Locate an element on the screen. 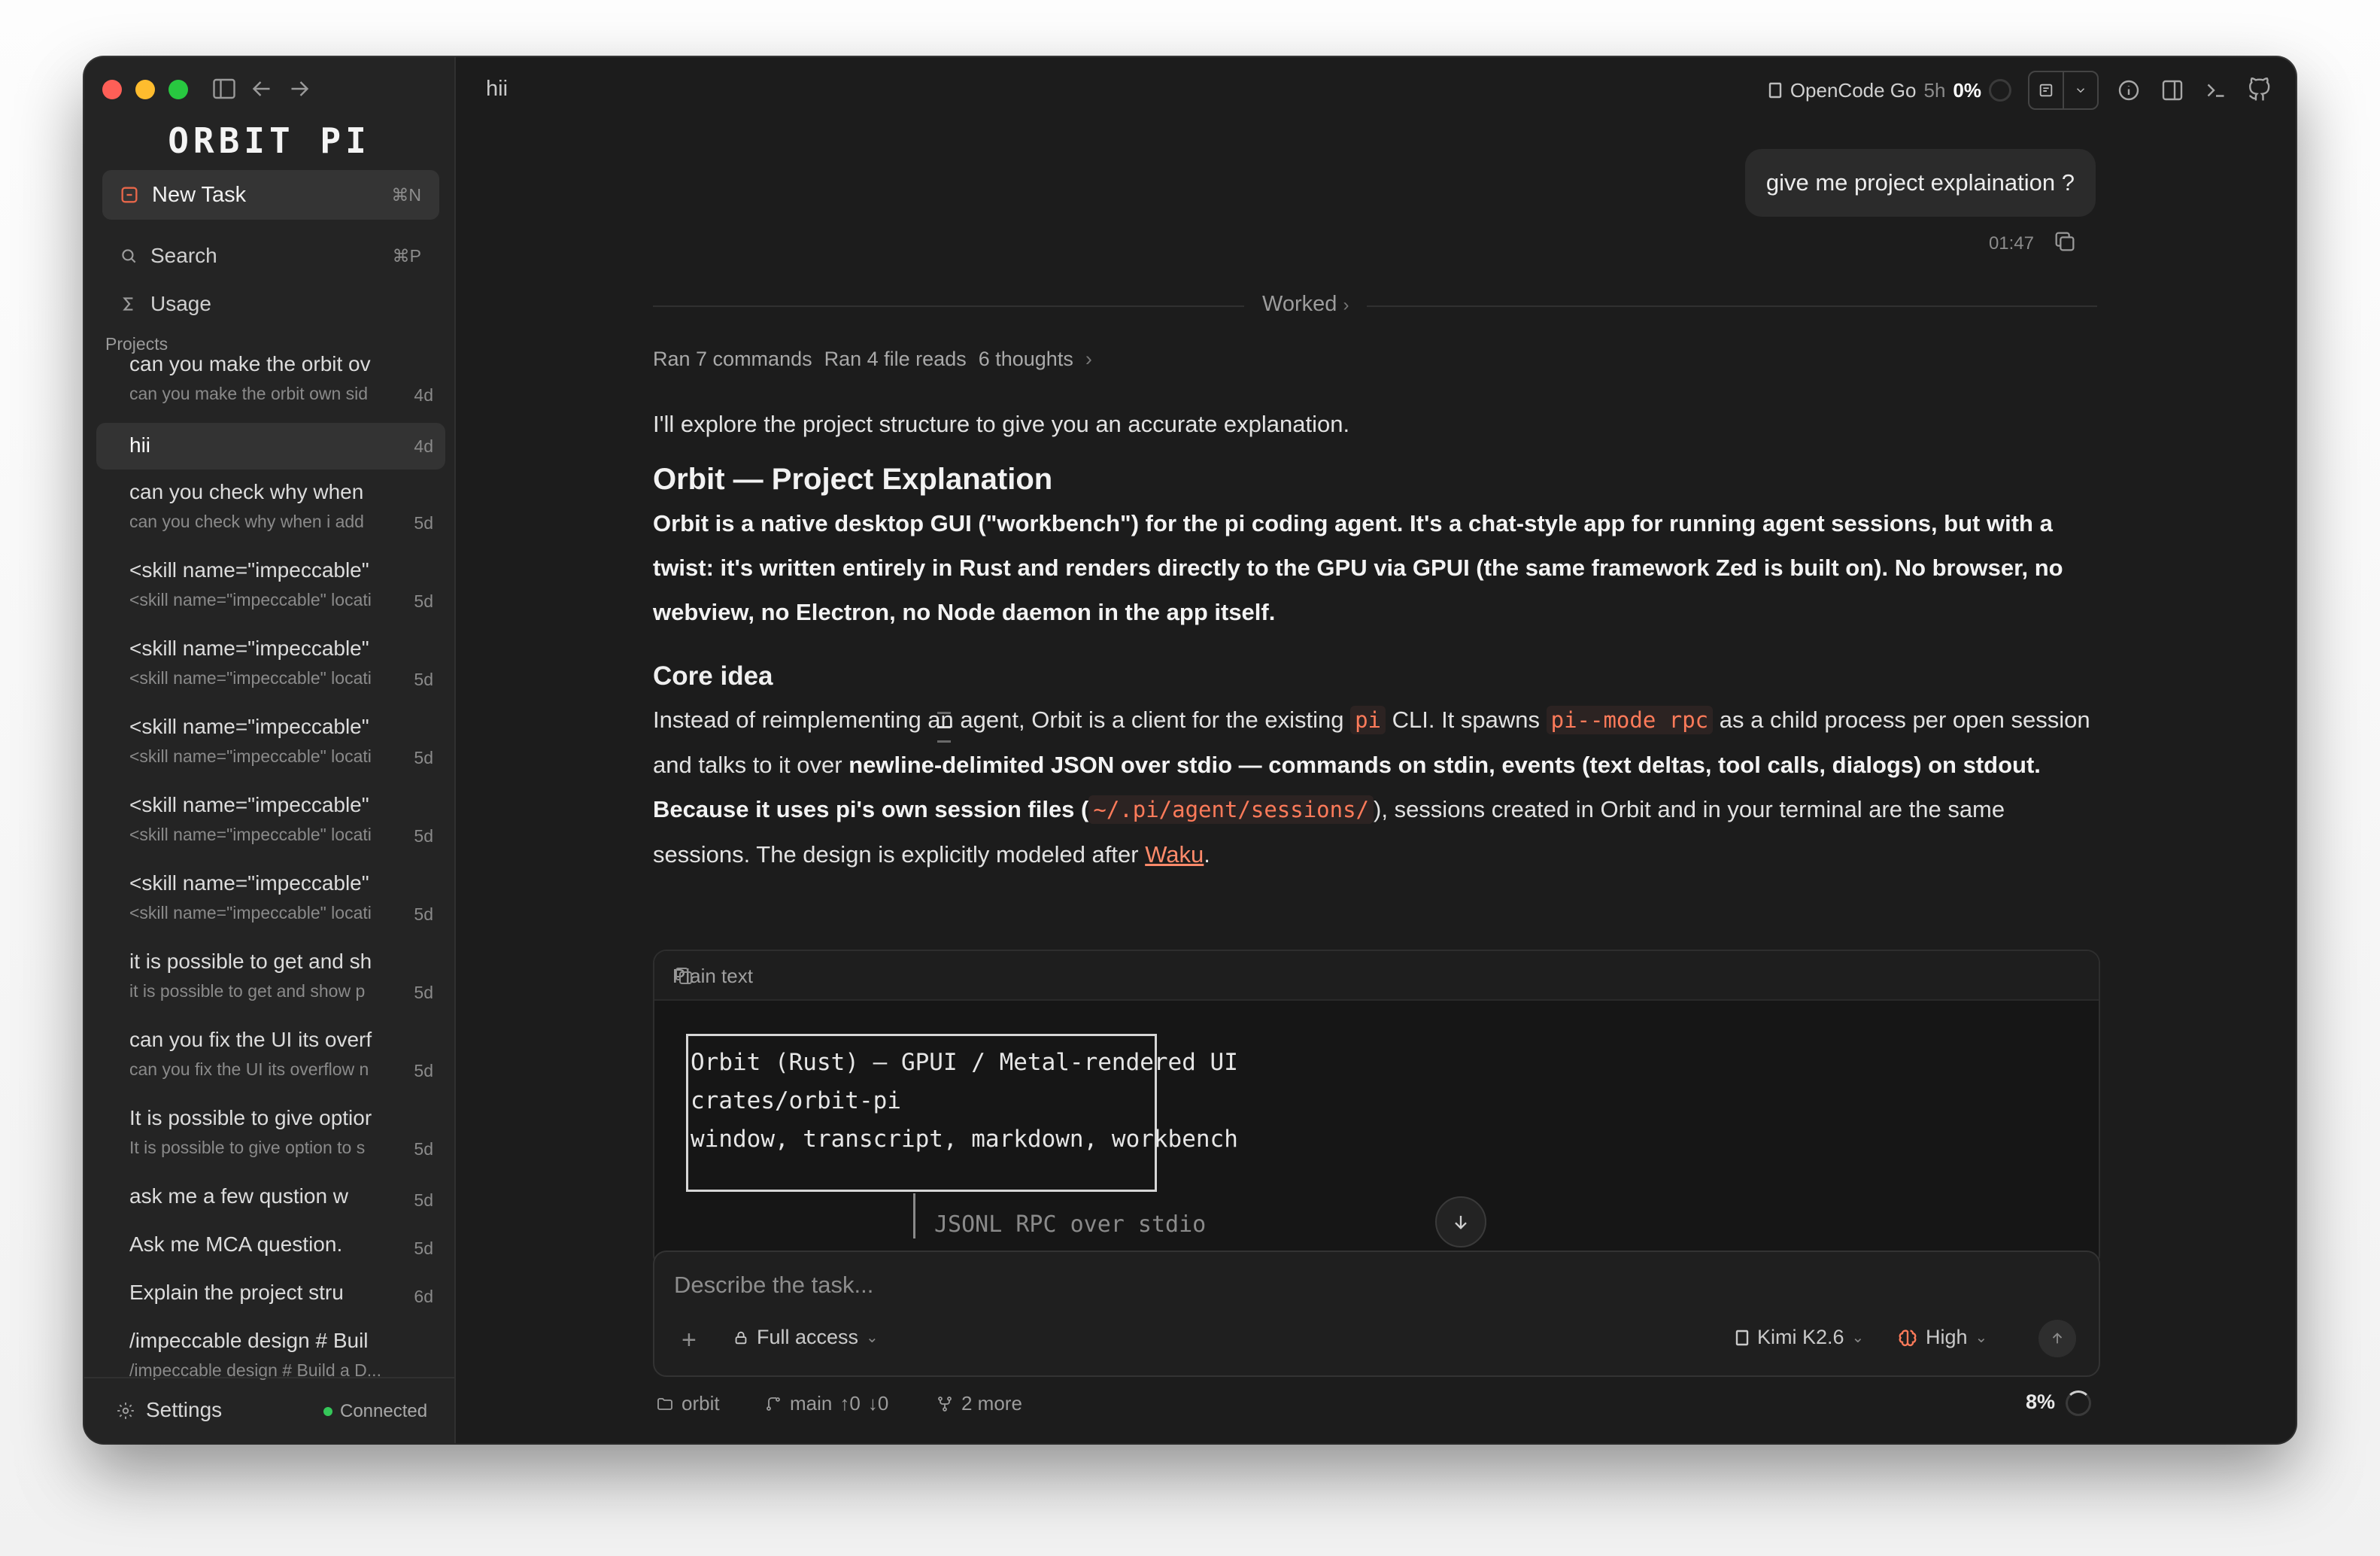 The width and height of the screenshot is (2380, 1556). search-shortcut: ⌘P is located at coordinates (406, 255).